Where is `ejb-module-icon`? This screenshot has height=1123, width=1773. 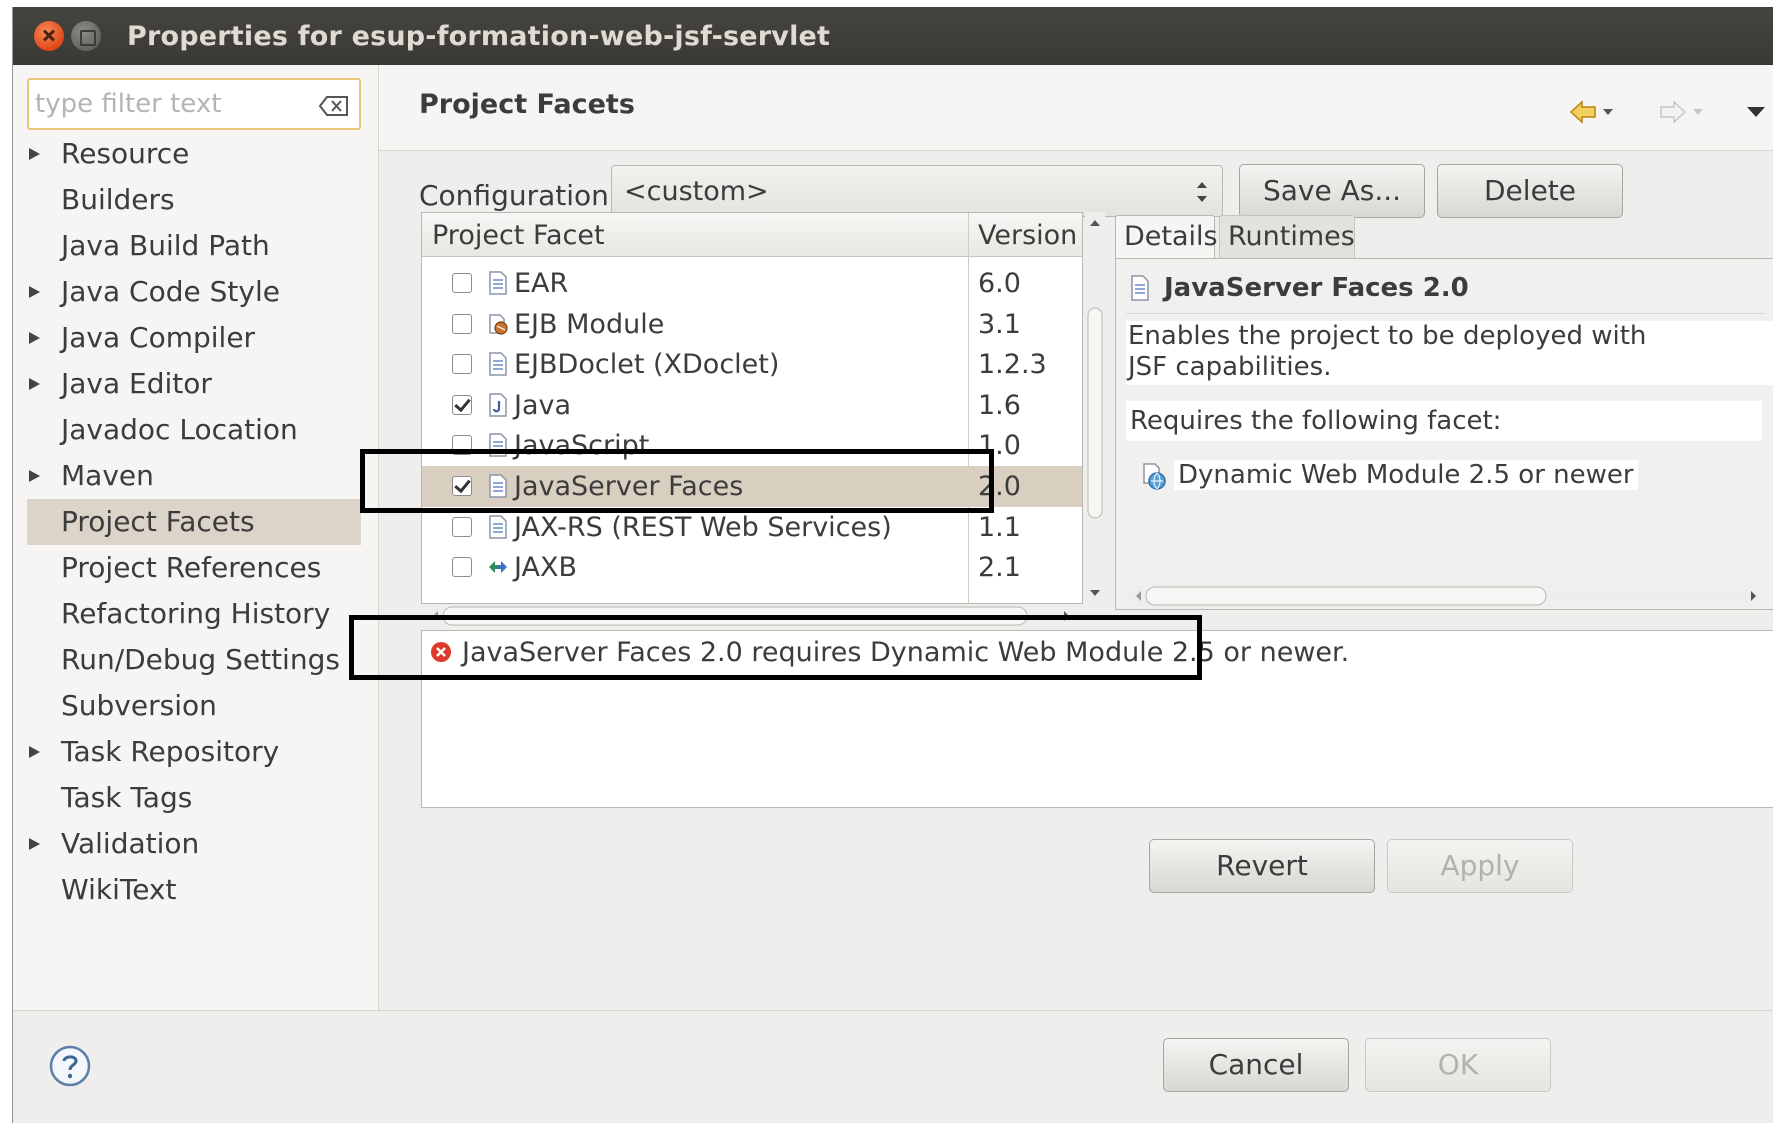
ejb-module-icon is located at coordinates (498, 324).